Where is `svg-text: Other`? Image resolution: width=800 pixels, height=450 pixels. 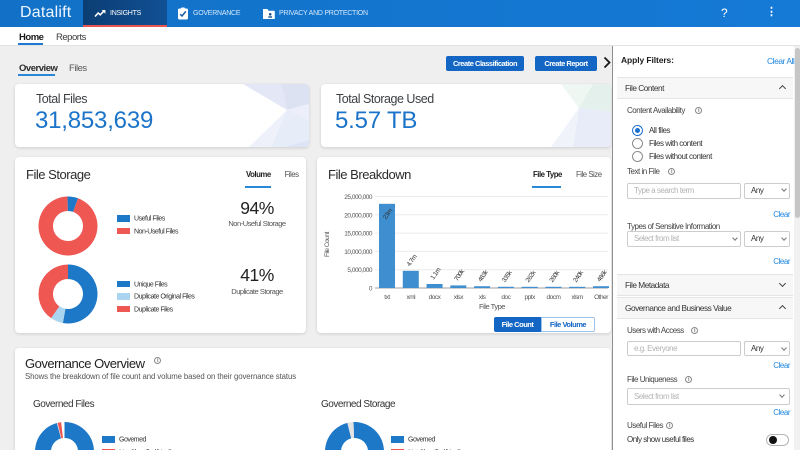
svg-text: Other is located at coordinates (601, 297).